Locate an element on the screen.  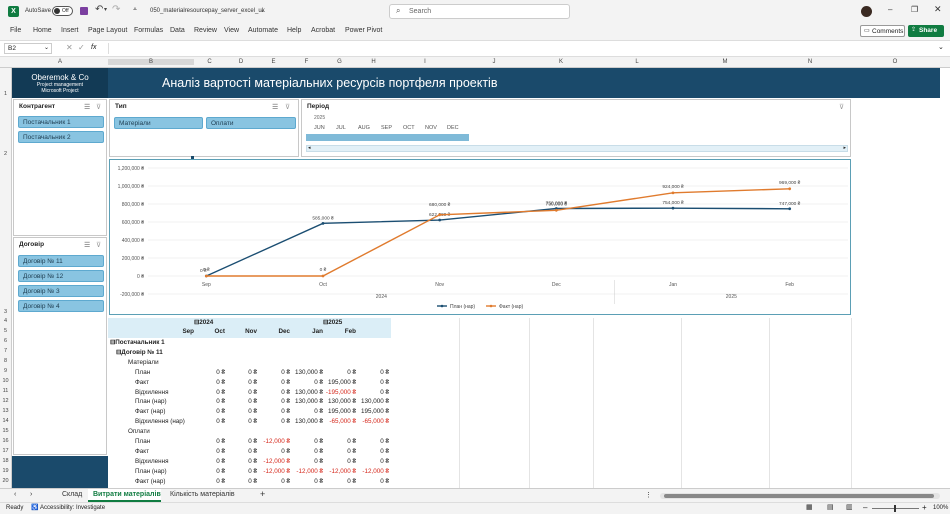
minimize-icon: – is located at coordinates (890, 9).